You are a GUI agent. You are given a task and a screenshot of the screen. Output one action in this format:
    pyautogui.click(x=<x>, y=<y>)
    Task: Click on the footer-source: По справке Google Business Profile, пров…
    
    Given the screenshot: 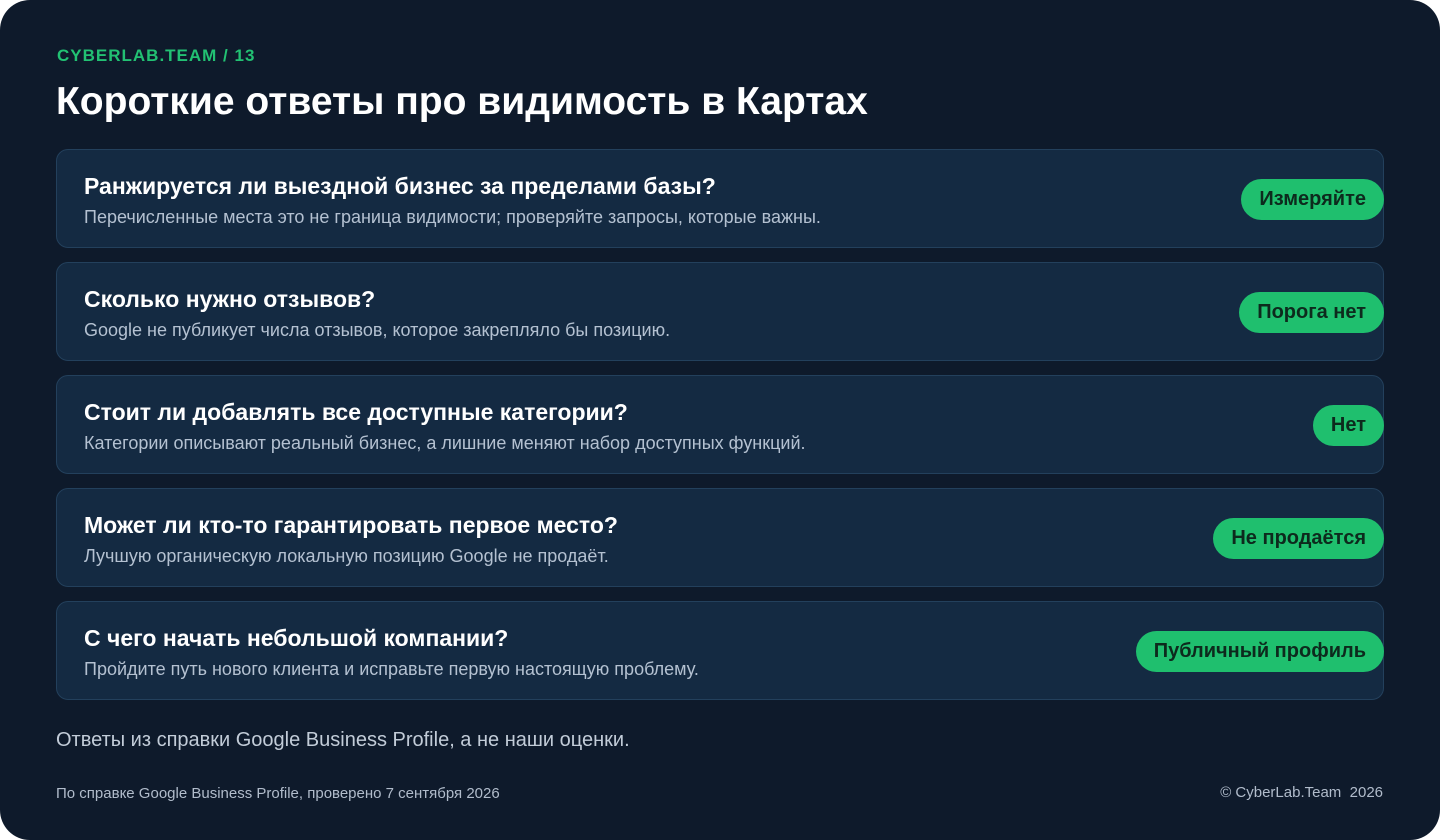 What is the action you would take?
    pyautogui.click(x=278, y=793)
    